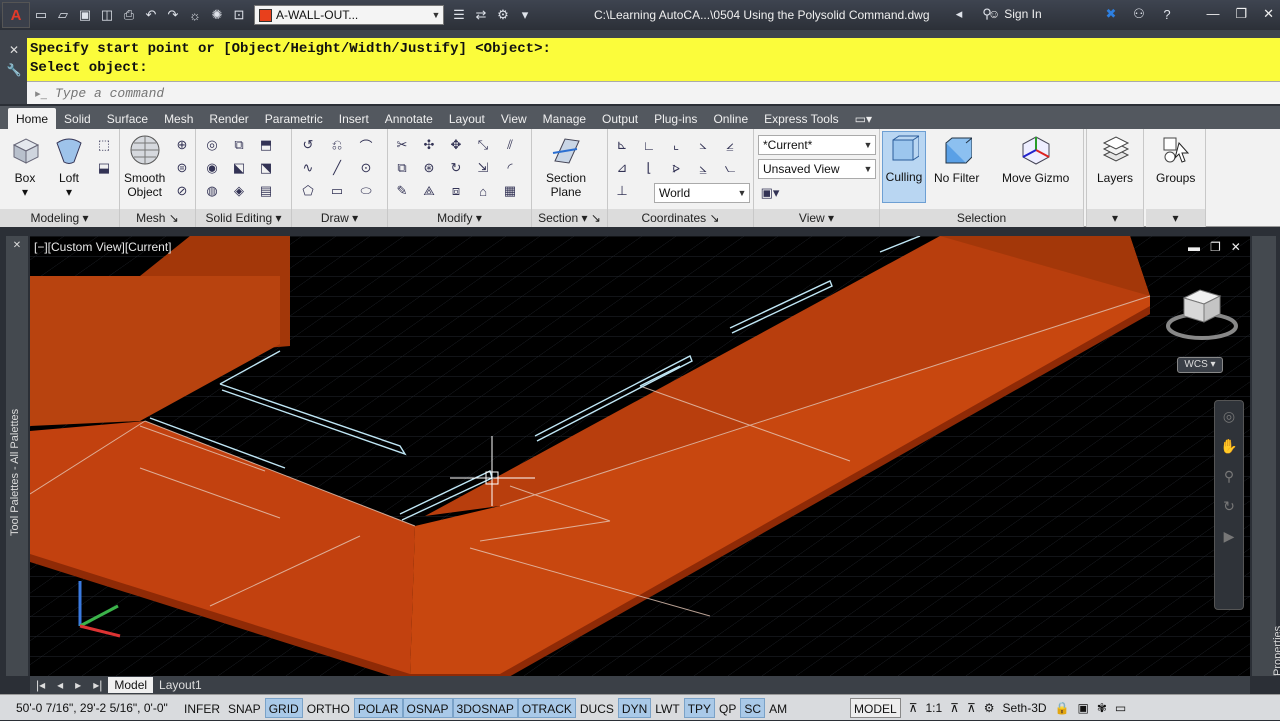 This screenshot has height=721, width=1280. I want to click on rotate-icon: ↻, so click(456, 168).